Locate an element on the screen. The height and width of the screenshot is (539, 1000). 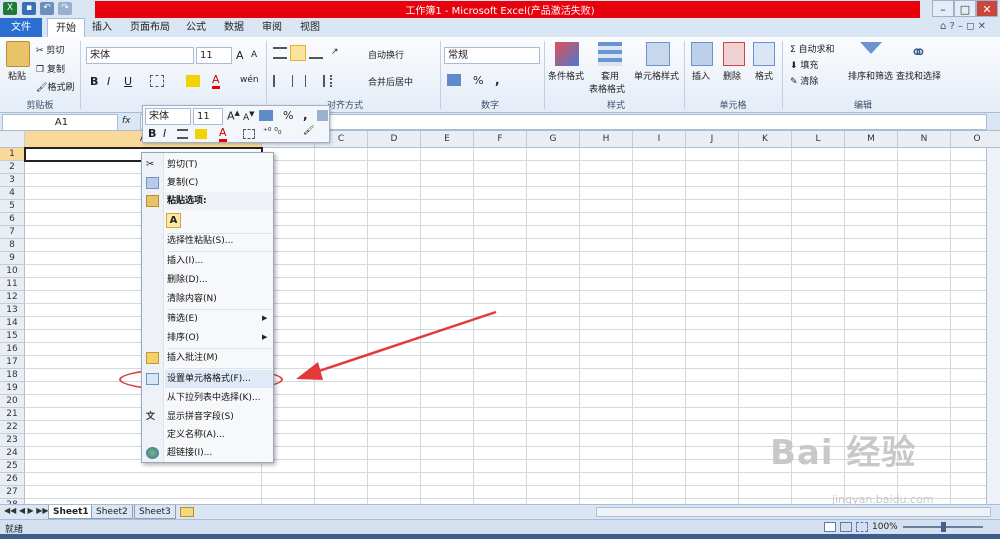
mini-format-painter-icon: 🖌 is located at coordinates (308, 131).